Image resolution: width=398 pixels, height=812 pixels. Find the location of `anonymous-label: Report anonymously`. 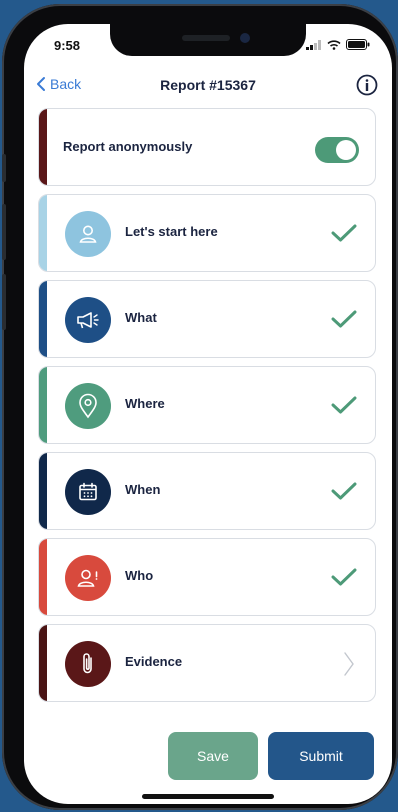

anonymous-label: Report anonymously is located at coordinates (128, 146).